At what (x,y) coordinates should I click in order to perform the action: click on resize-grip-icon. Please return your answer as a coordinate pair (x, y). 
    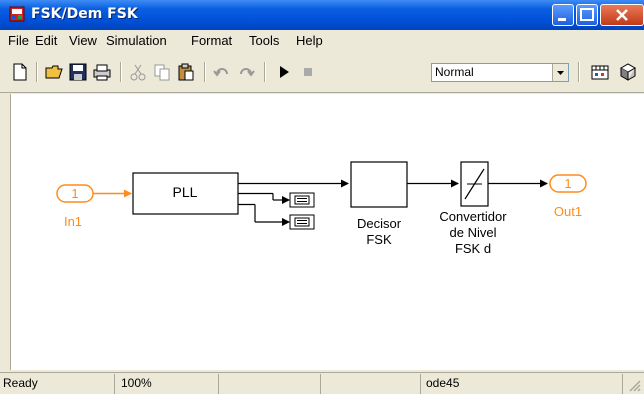
    Looking at the image, I should click on (634, 385).